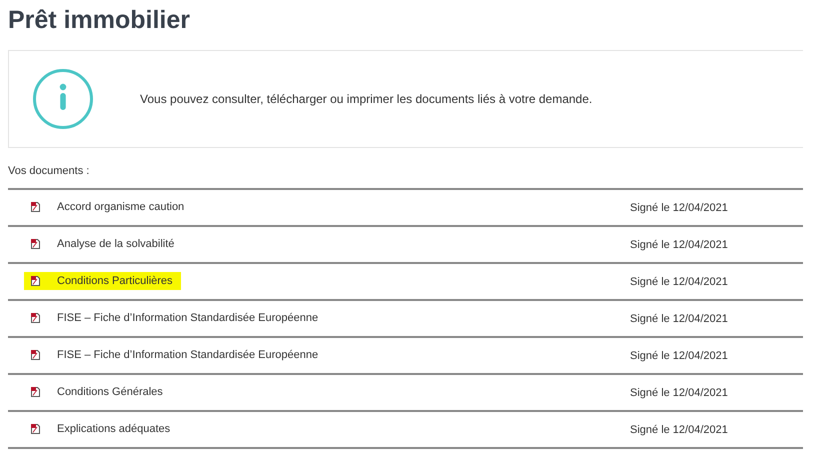  What do you see at coordinates (120, 206) in the screenshot?
I see `document-link: Accord organisme caution` at bounding box center [120, 206].